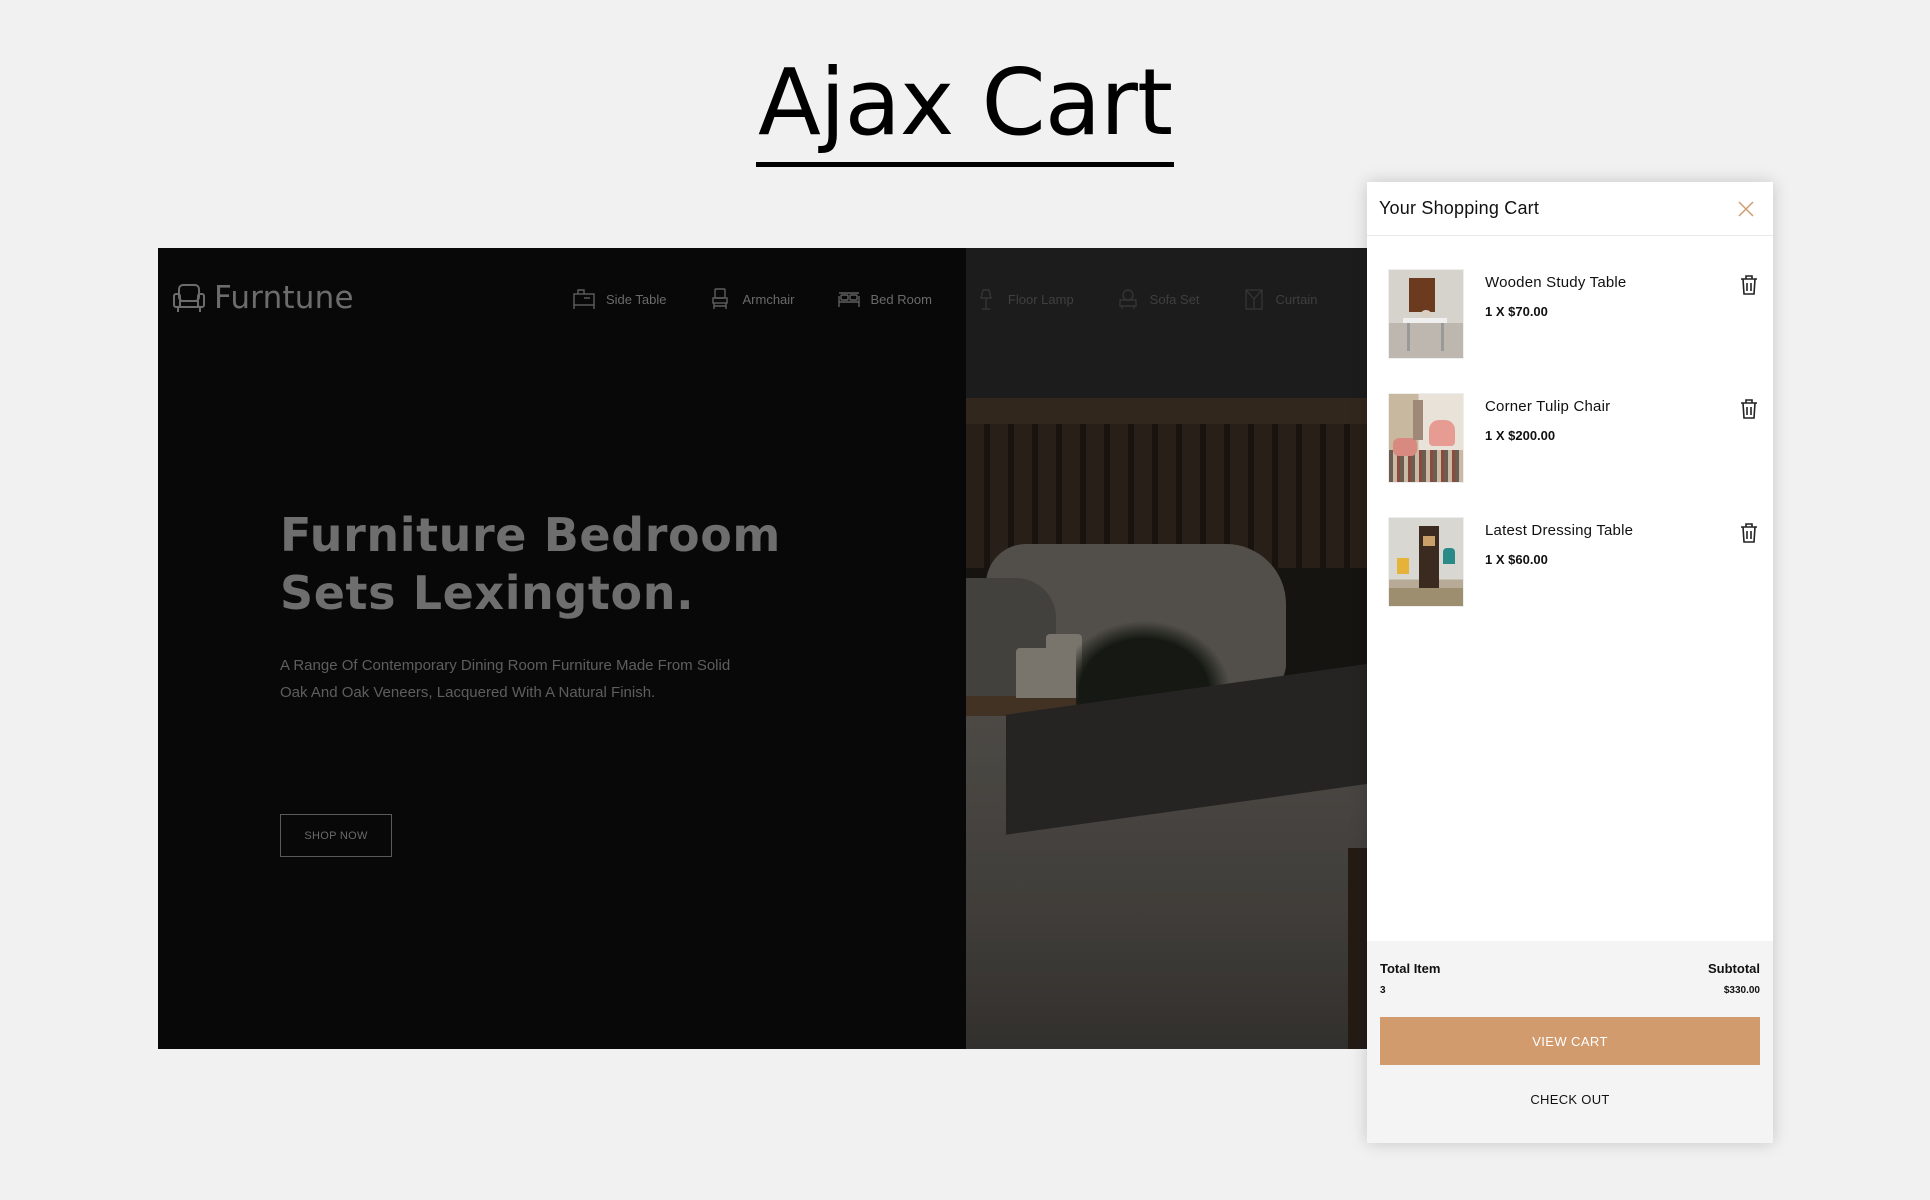 This screenshot has height=1200, width=1930. I want to click on subtotal-value: $330.00, so click(1741, 990).